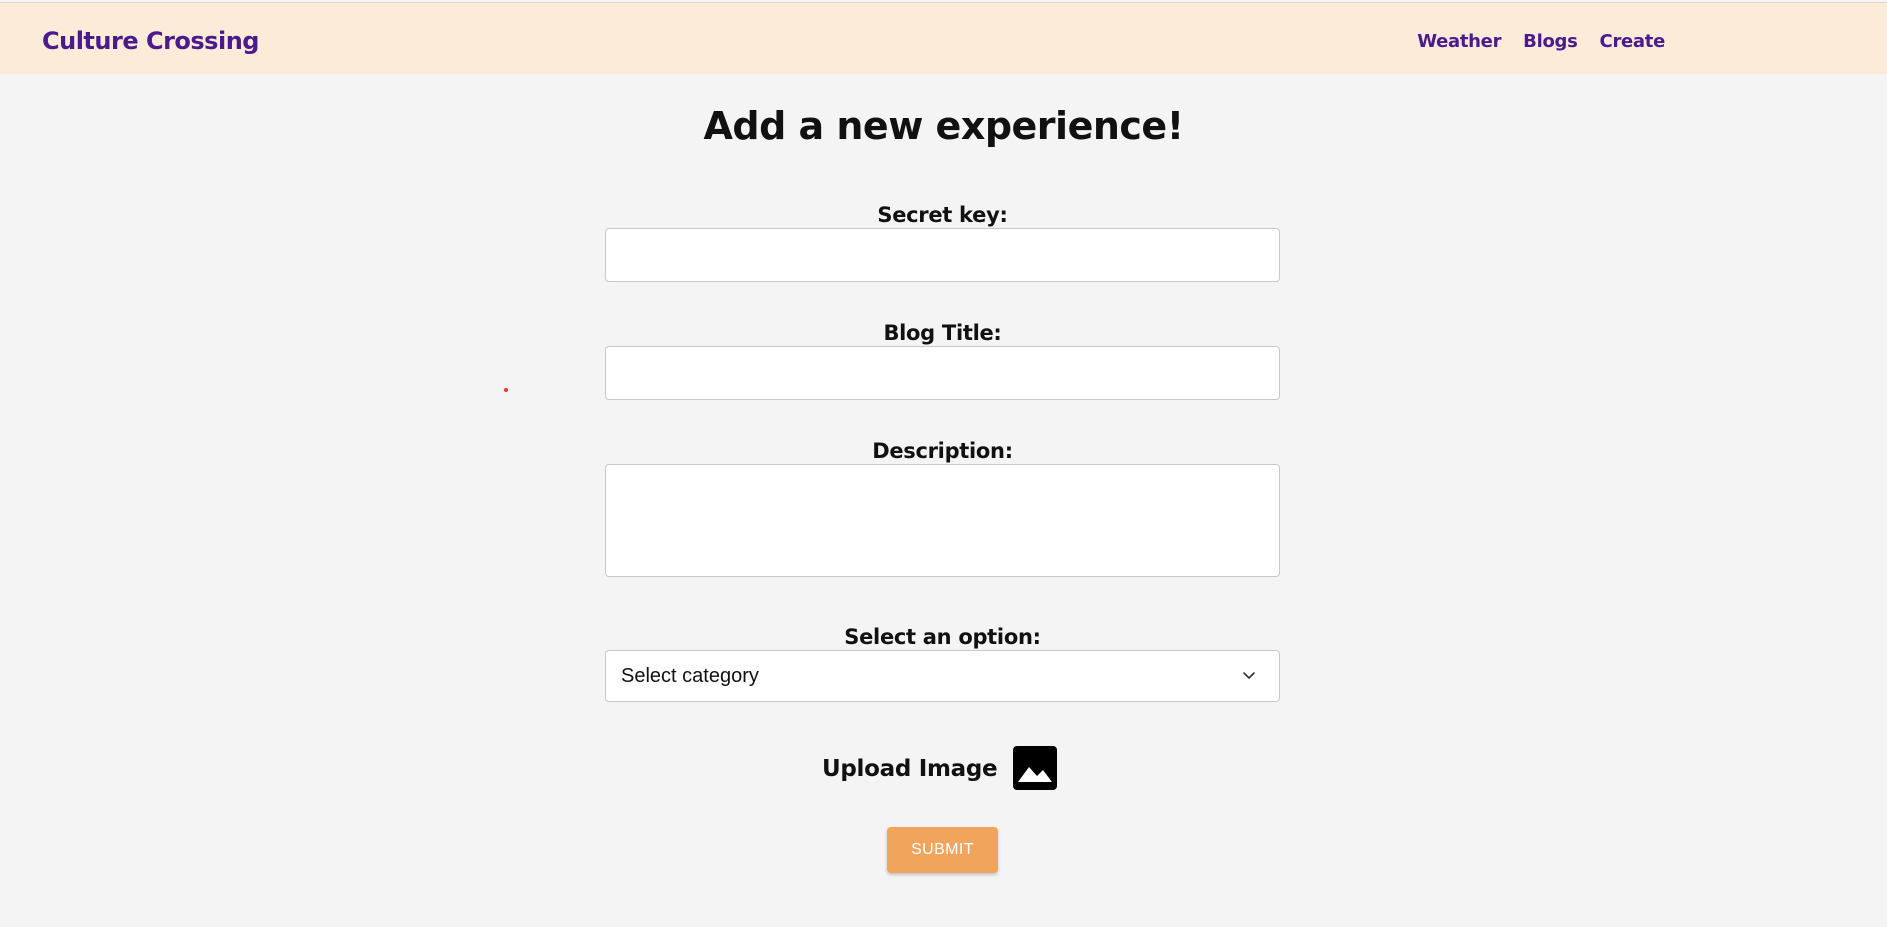  Describe the element at coordinates (690, 676) in the screenshot. I see `category-select-value: Select category` at that location.